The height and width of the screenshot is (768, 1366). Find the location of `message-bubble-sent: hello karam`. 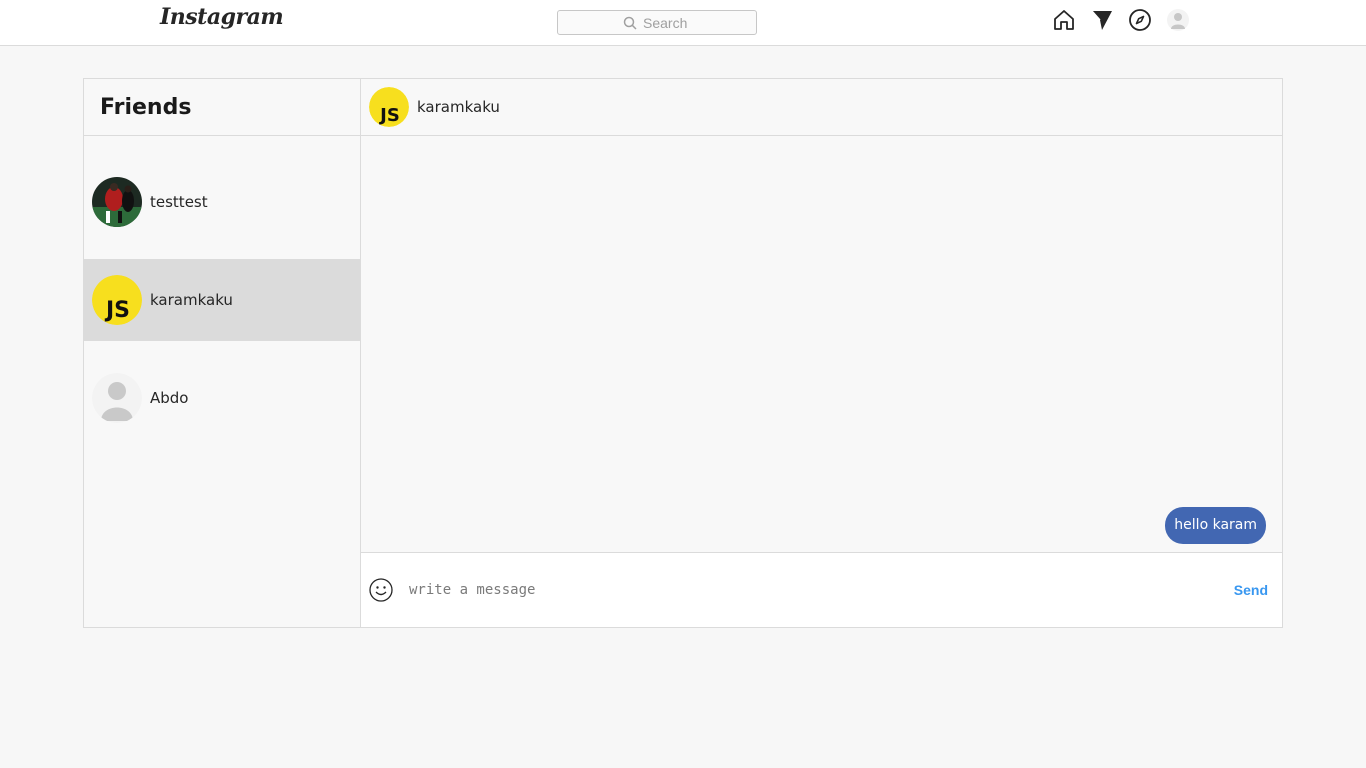

message-bubble-sent: hello karam is located at coordinates (1215, 525).